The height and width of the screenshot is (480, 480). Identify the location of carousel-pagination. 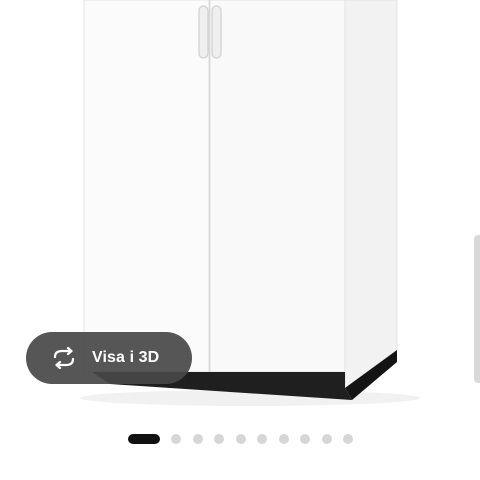
(240, 439).